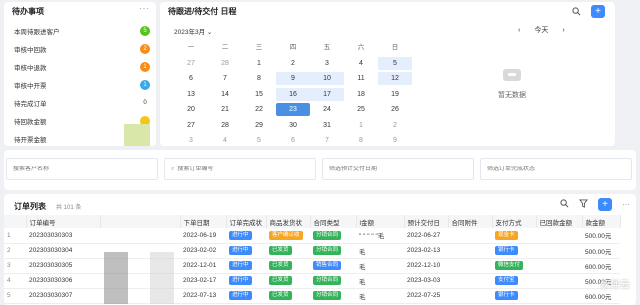 The height and width of the screenshot is (305, 640). Describe the element at coordinates (293, 48) in the screenshot. I see `weekday-label: 四` at that location.